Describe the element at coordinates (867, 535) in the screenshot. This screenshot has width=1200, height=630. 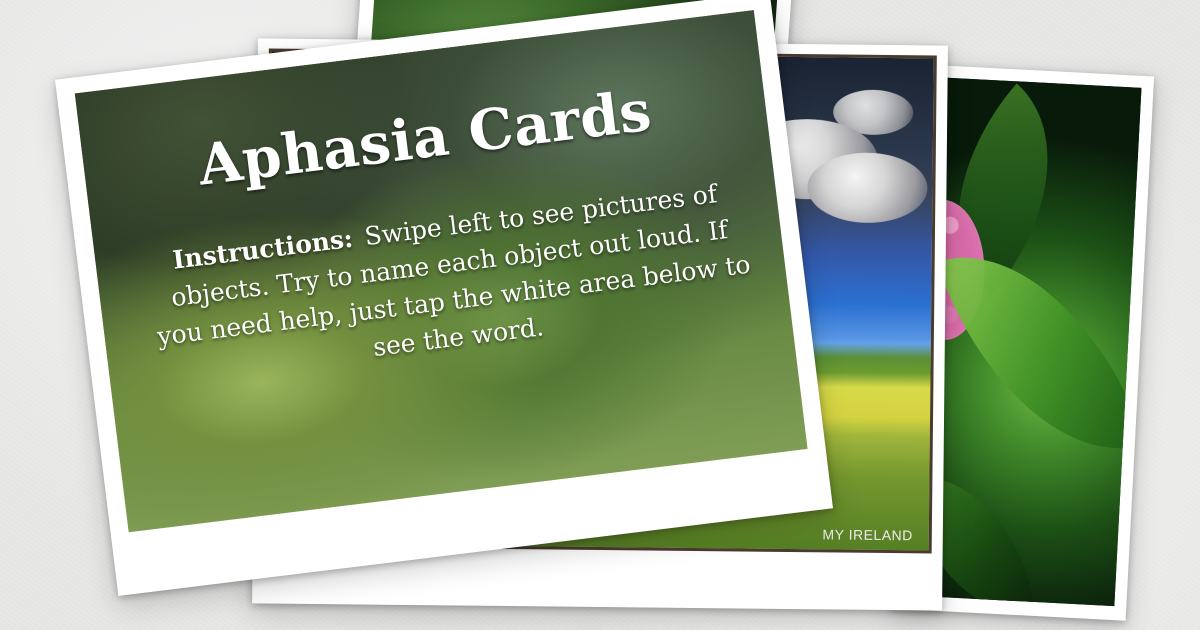
I see `landscape-watermark: MY IRELAND` at that location.